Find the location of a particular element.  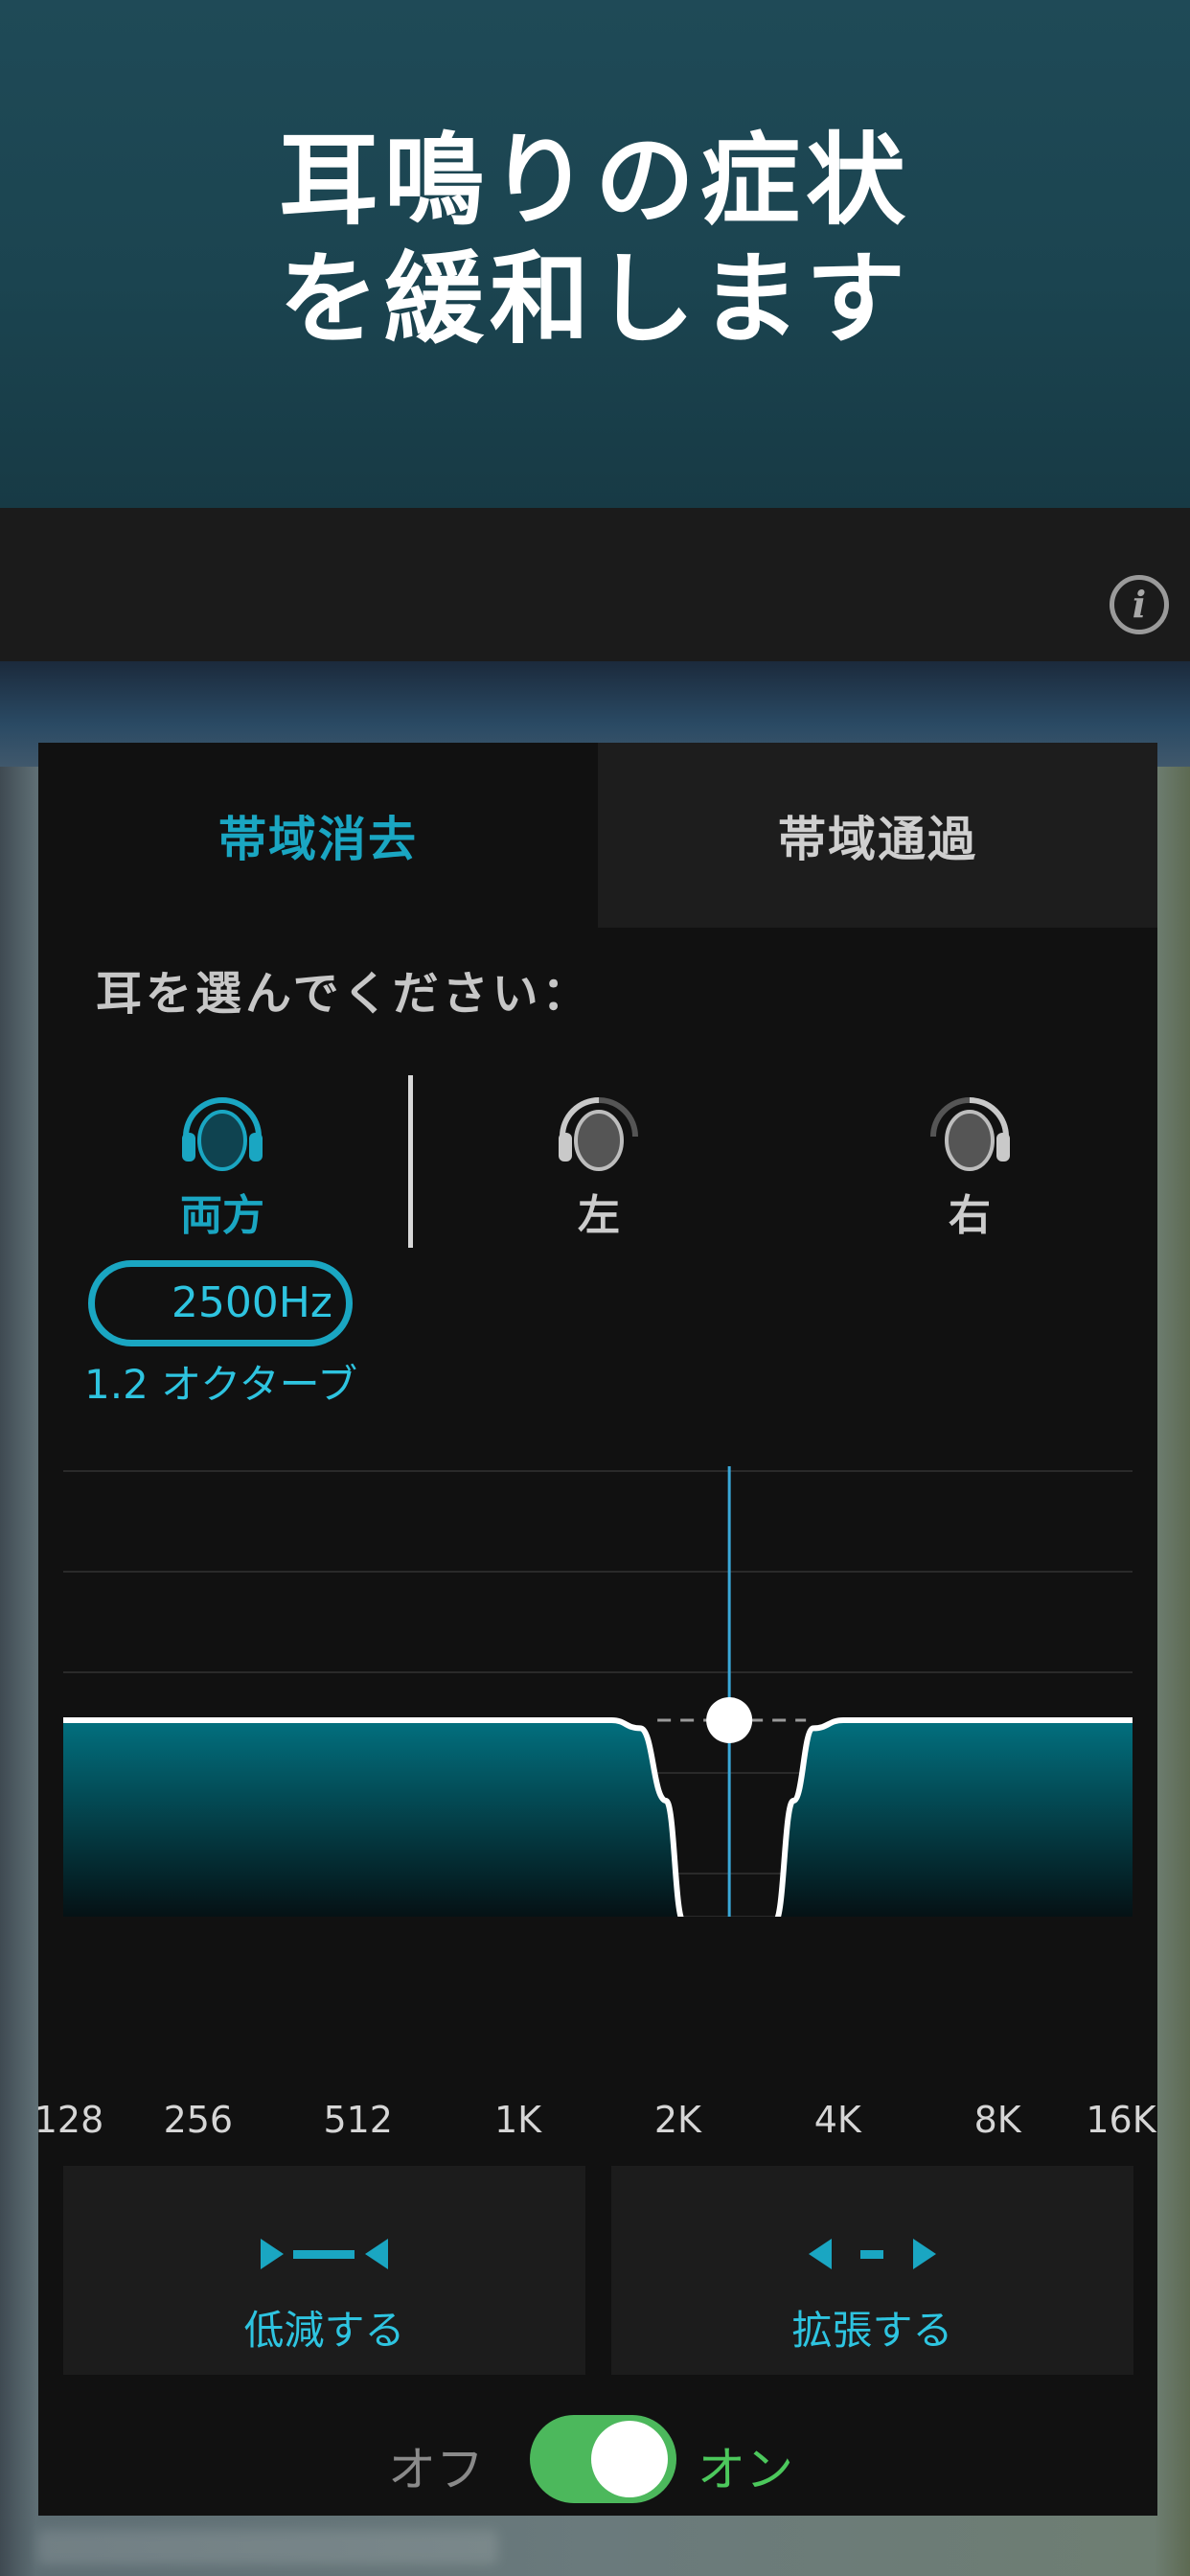

hero-title-line-2: を緩和します is located at coordinates (594, 299).